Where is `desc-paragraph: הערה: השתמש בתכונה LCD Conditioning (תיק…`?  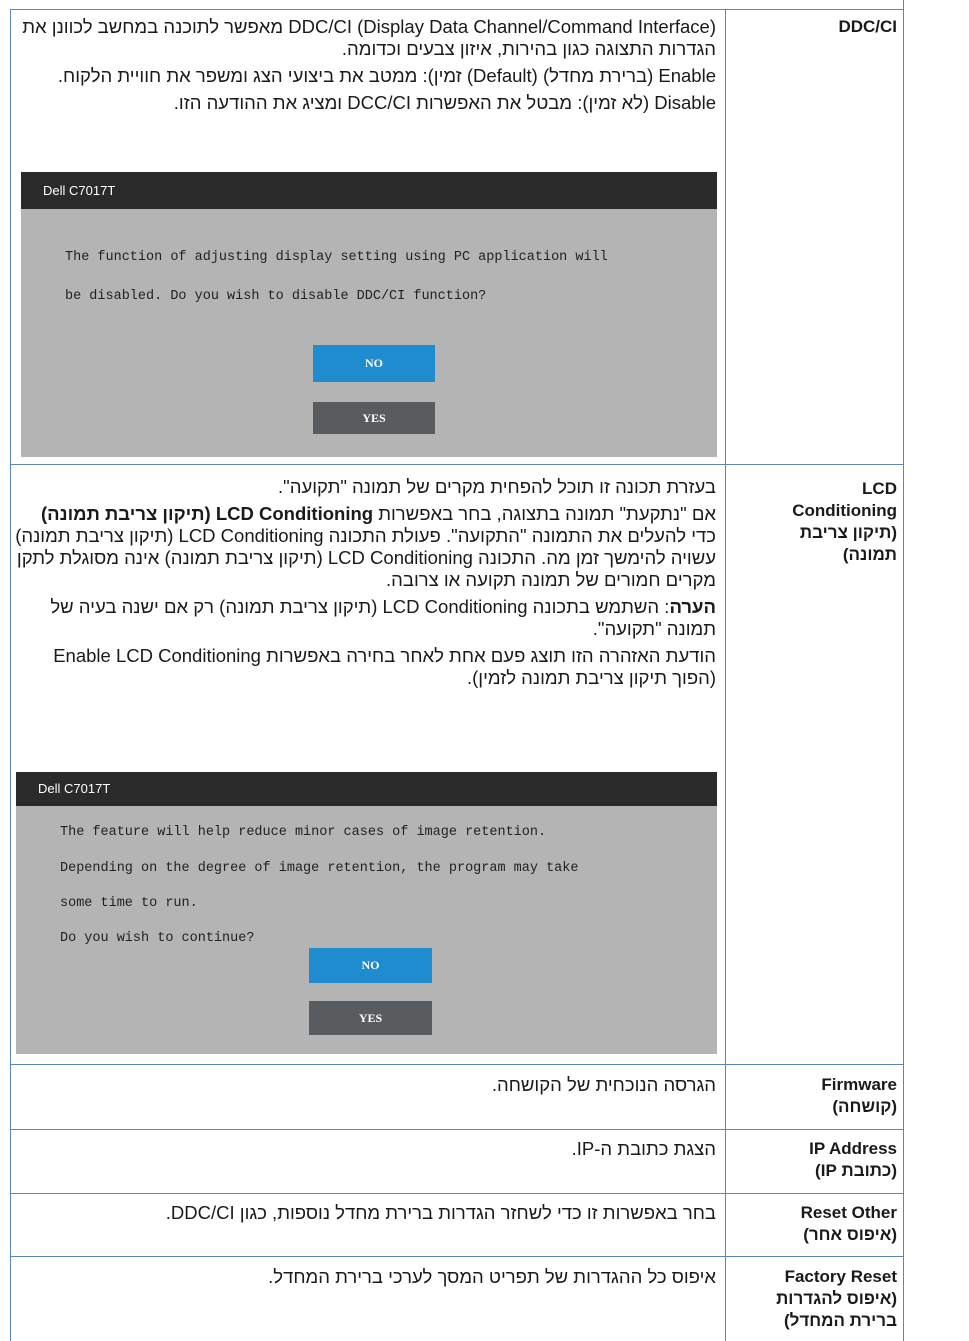 desc-paragraph: הערה: השתמש בתכונה LCD Conditioning (תיק… is located at coordinates (364, 618).